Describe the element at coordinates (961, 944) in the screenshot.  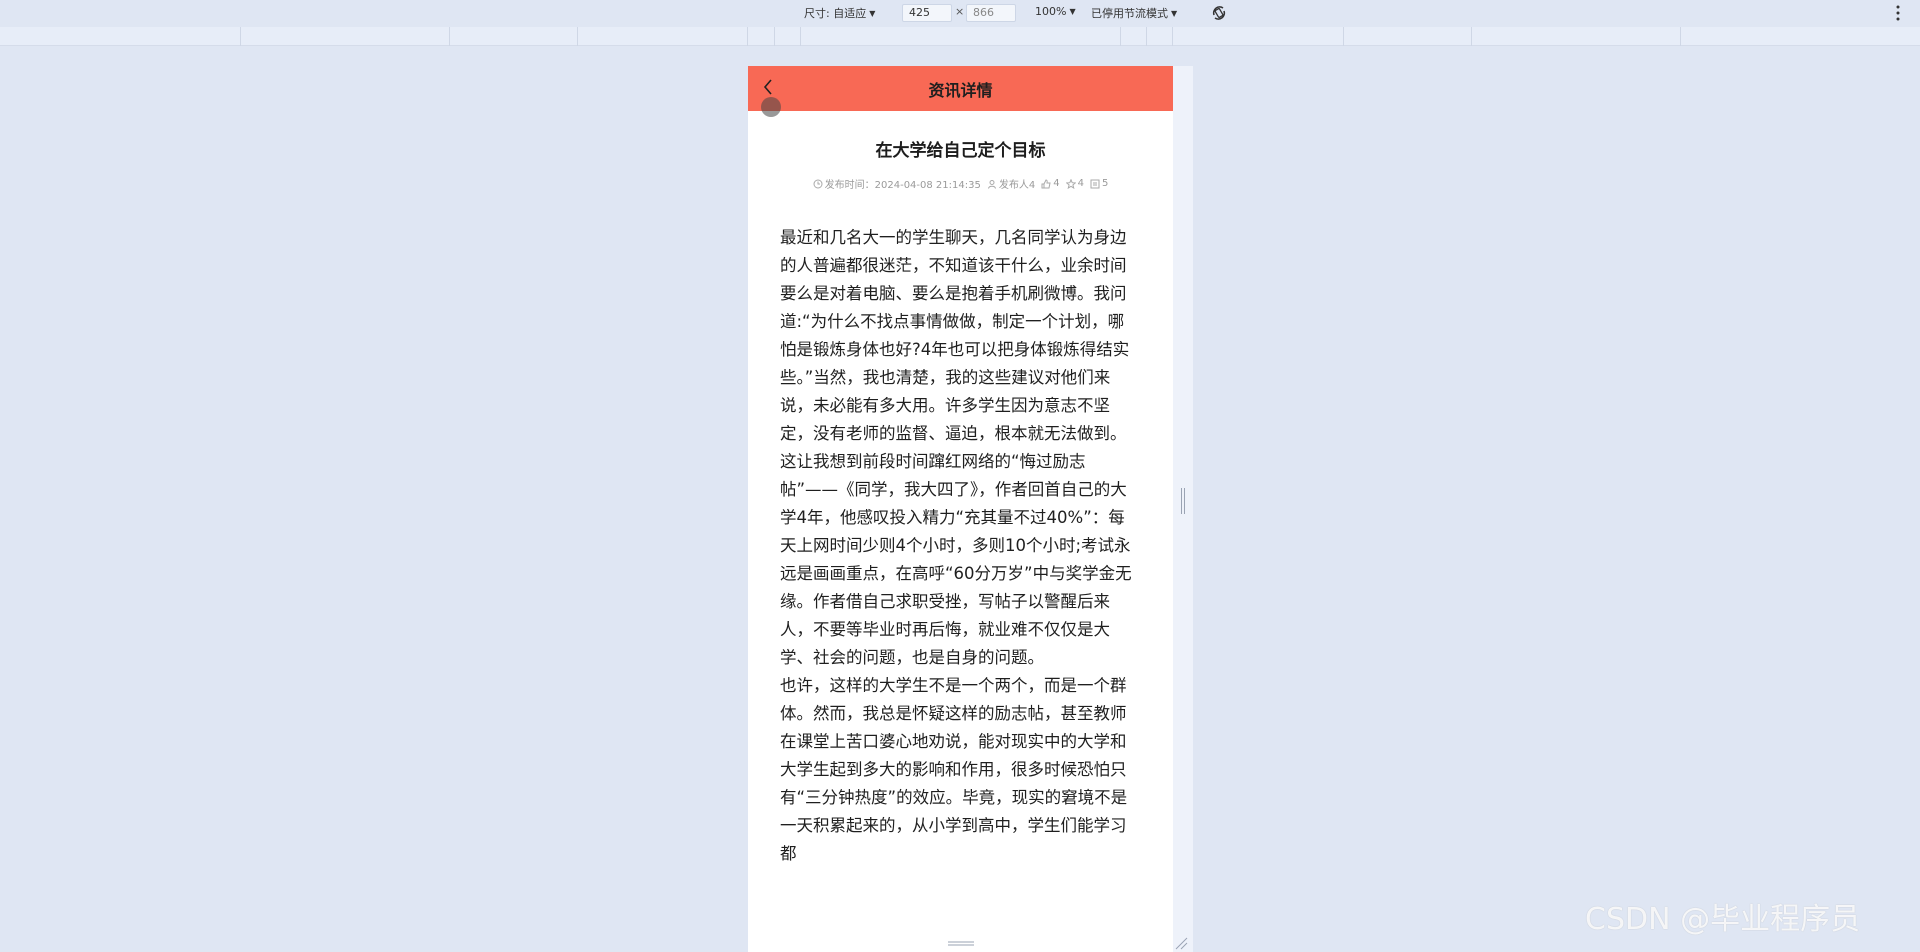
I see `resize-handle-bottom` at that location.